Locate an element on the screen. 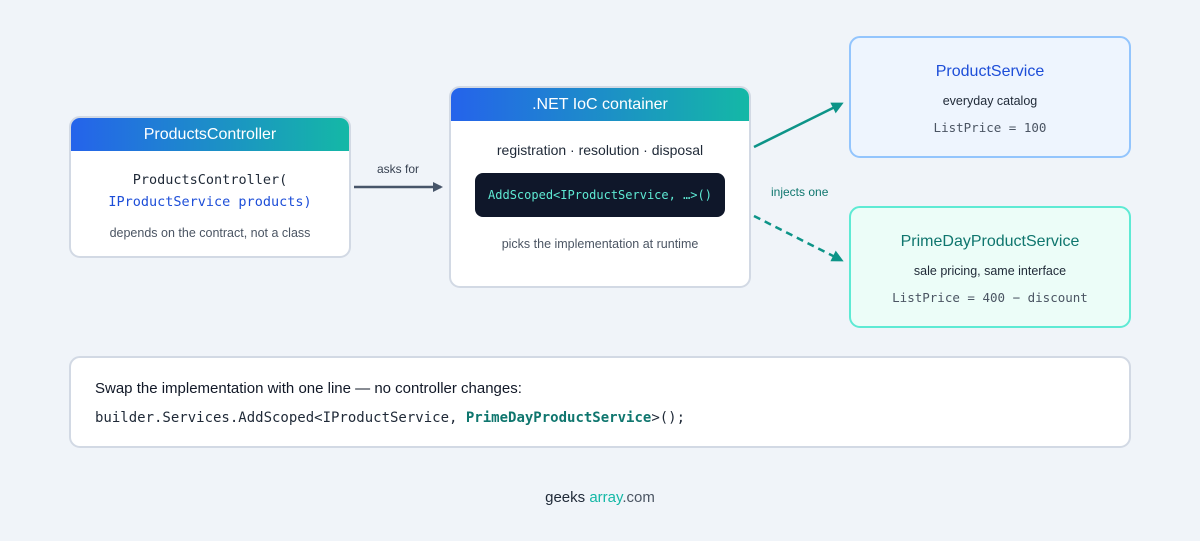  prime-day-service-description: sale pricing, same interface is located at coordinates (990, 271).